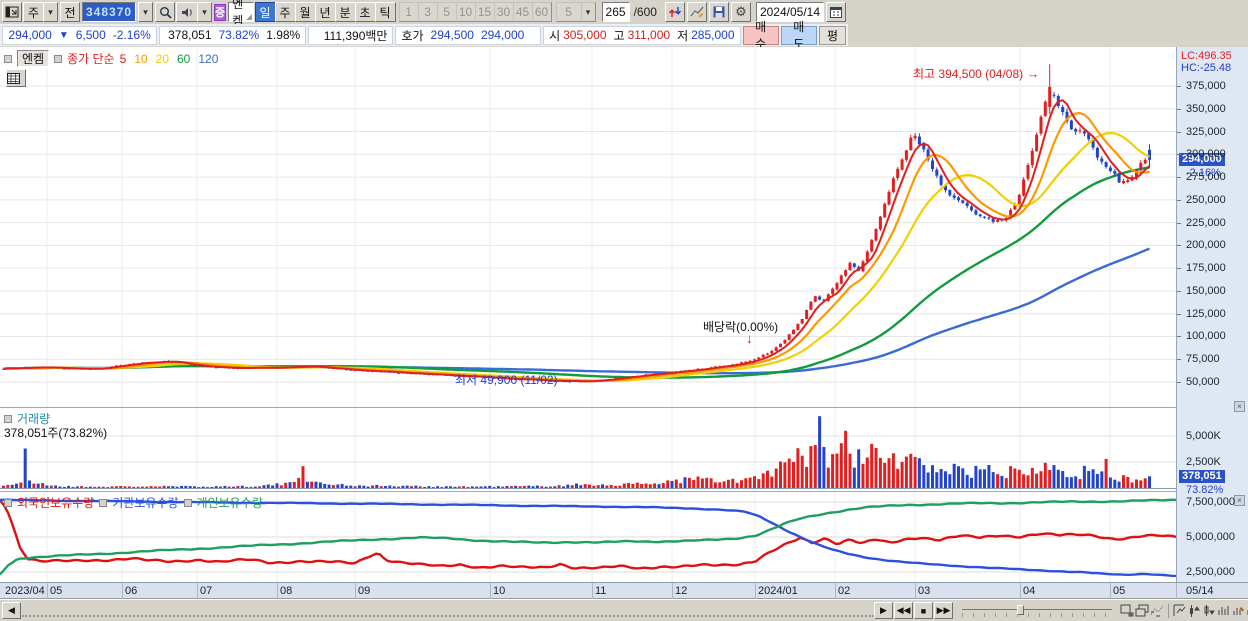 The height and width of the screenshot is (621, 1248). Describe the element at coordinates (502, 35) in the screenshot. I see `bid-price: 294,000` at that location.